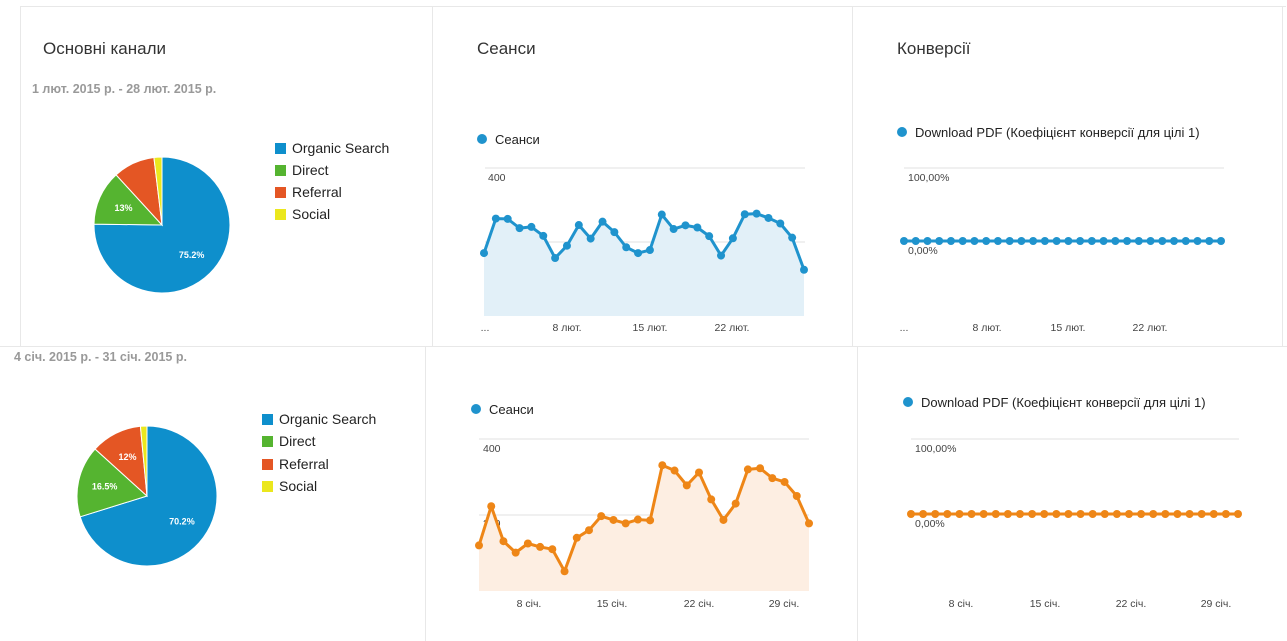 This screenshot has height=641, width=1287. Describe the element at coordinates (492, 449) in the screenshot. I see `y-tick-label: 400` at that location.